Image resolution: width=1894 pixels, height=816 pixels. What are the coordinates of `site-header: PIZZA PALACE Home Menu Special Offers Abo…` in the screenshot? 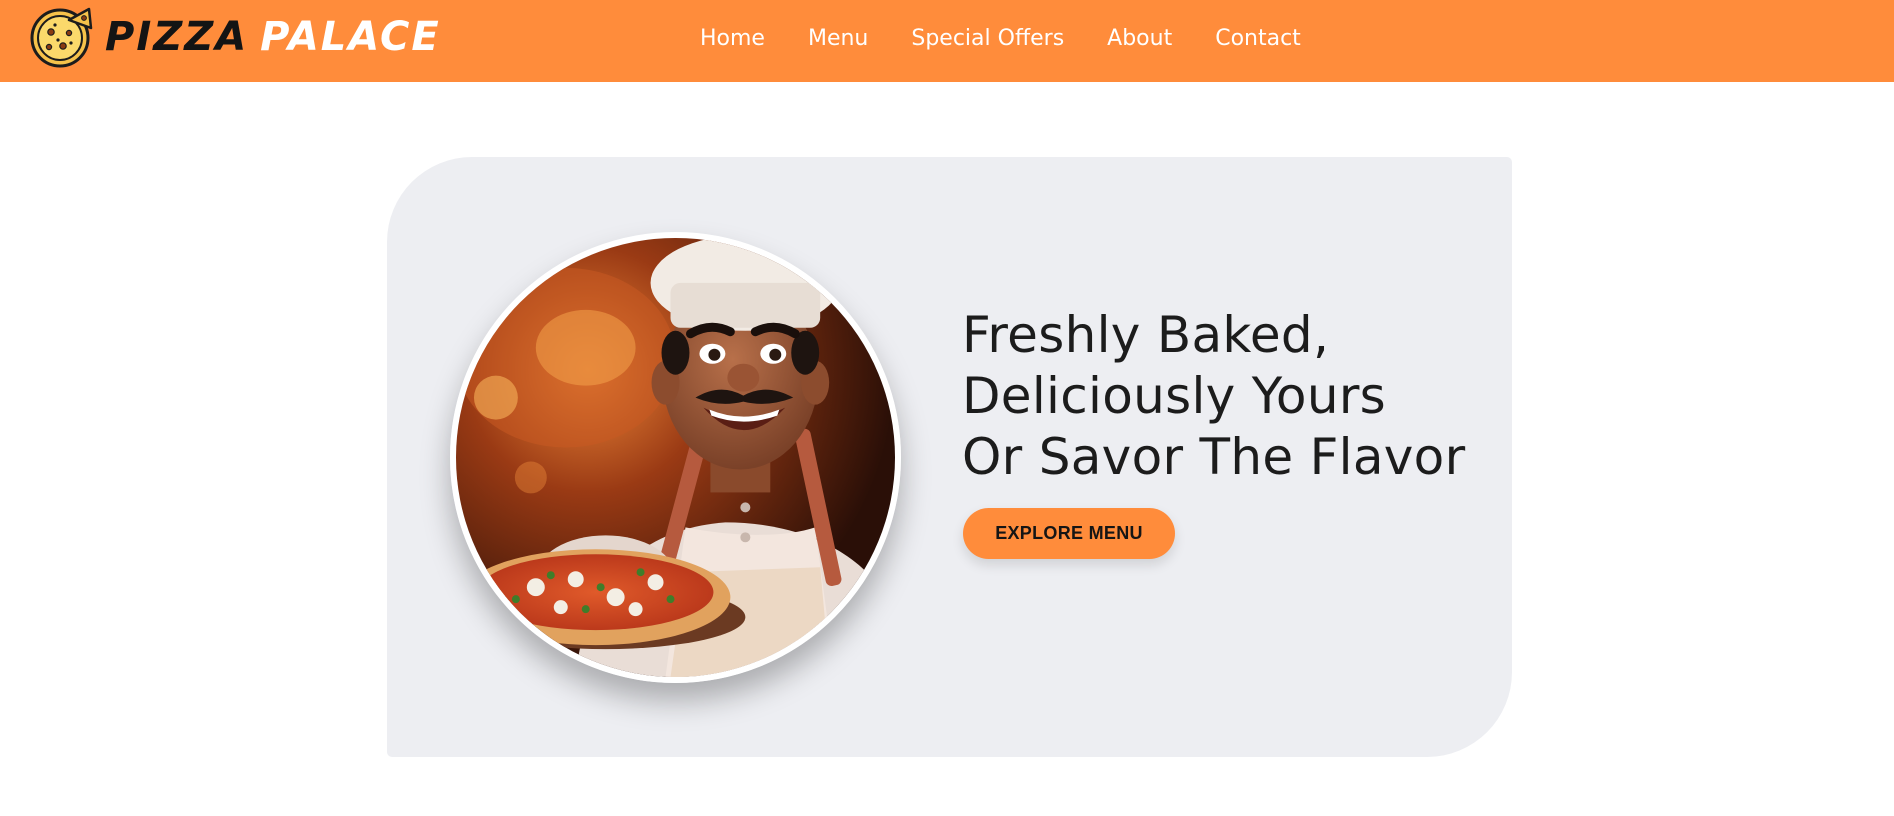 It's located at (947, 41).